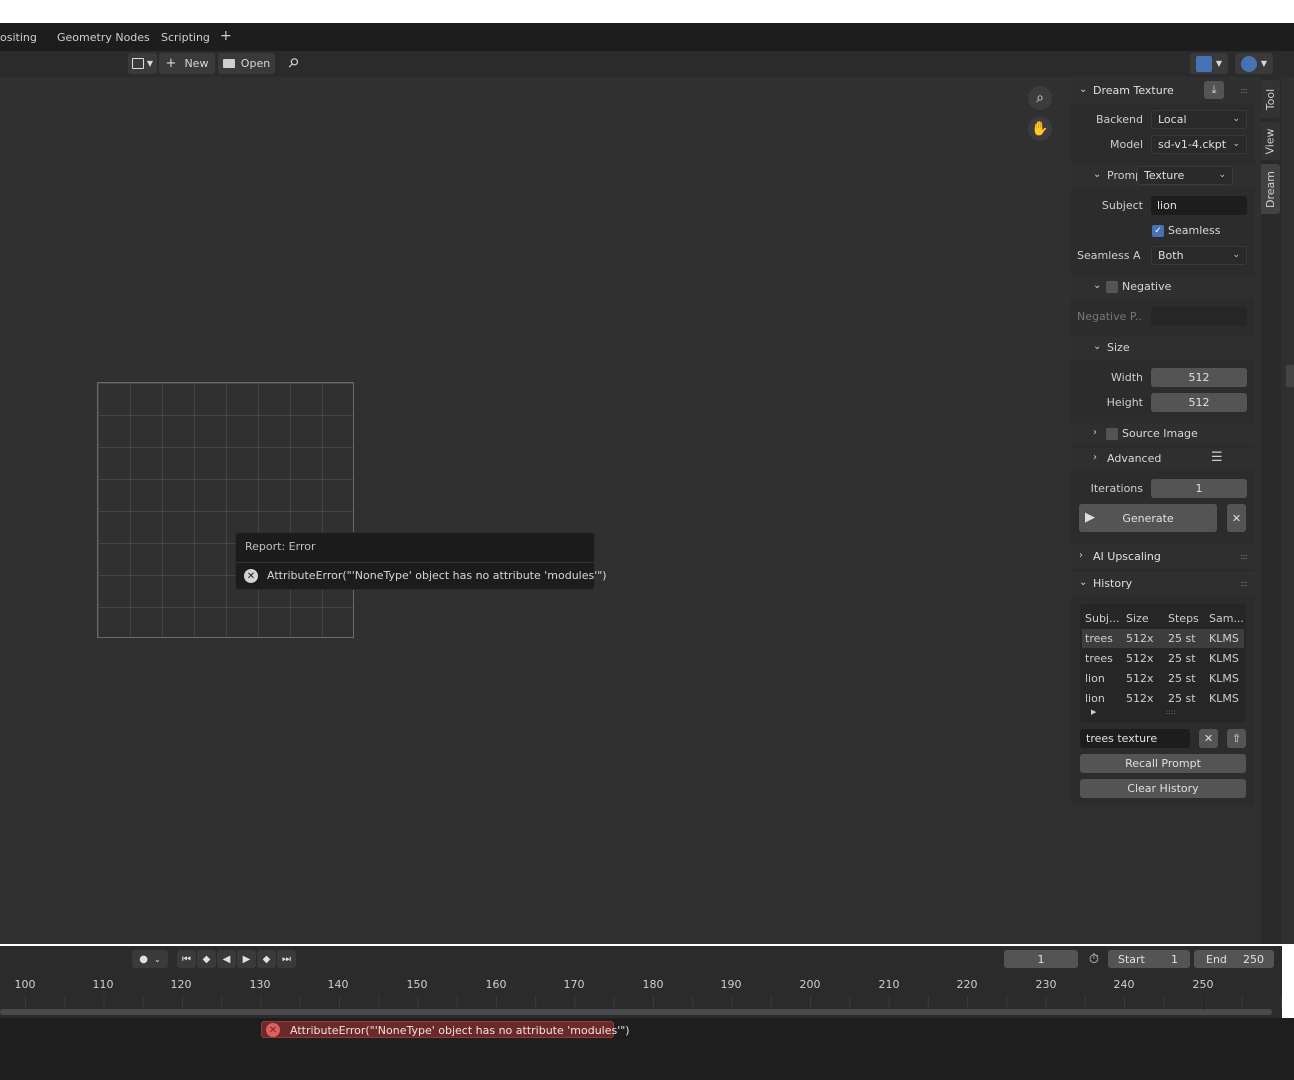 The image size is (1294, 1080). I want to click on source-image-subpanel-header: › Source Image, so click(1163, 434).